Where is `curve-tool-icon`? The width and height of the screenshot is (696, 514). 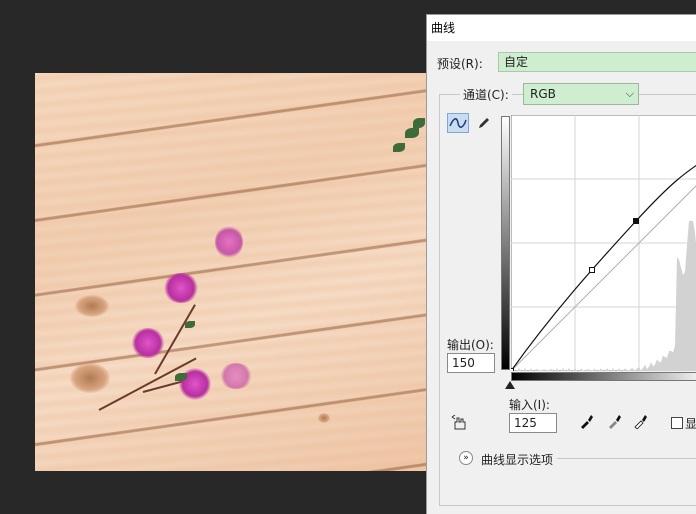 curve-tool-icon is located at coordinates (458, 123).